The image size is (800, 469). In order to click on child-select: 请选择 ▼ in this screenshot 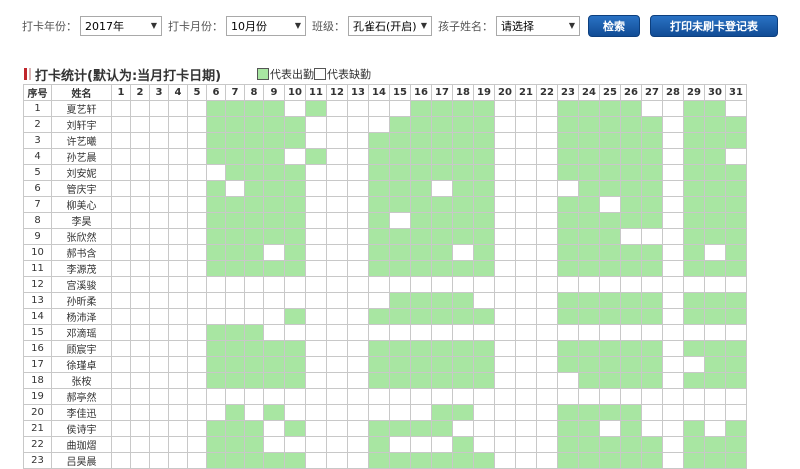, I will do `click(538, 26)`.